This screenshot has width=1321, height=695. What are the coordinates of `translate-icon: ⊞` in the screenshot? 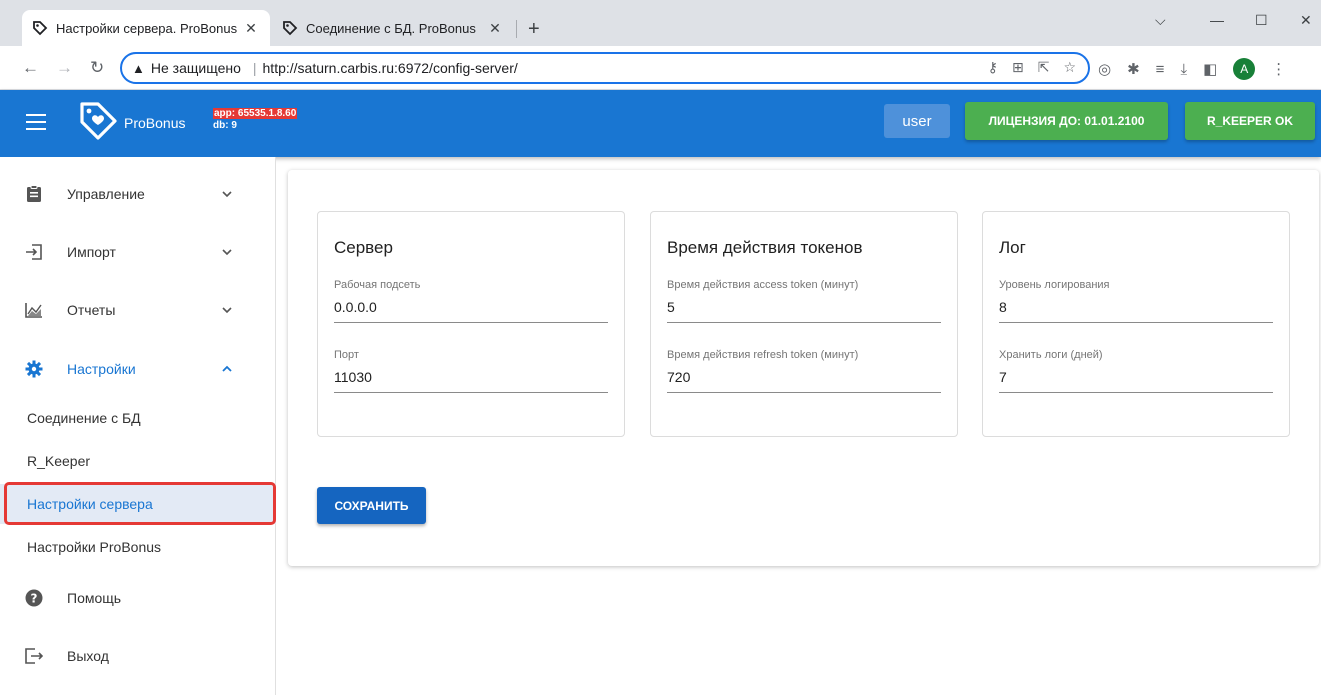 It's located at (1018, 67).